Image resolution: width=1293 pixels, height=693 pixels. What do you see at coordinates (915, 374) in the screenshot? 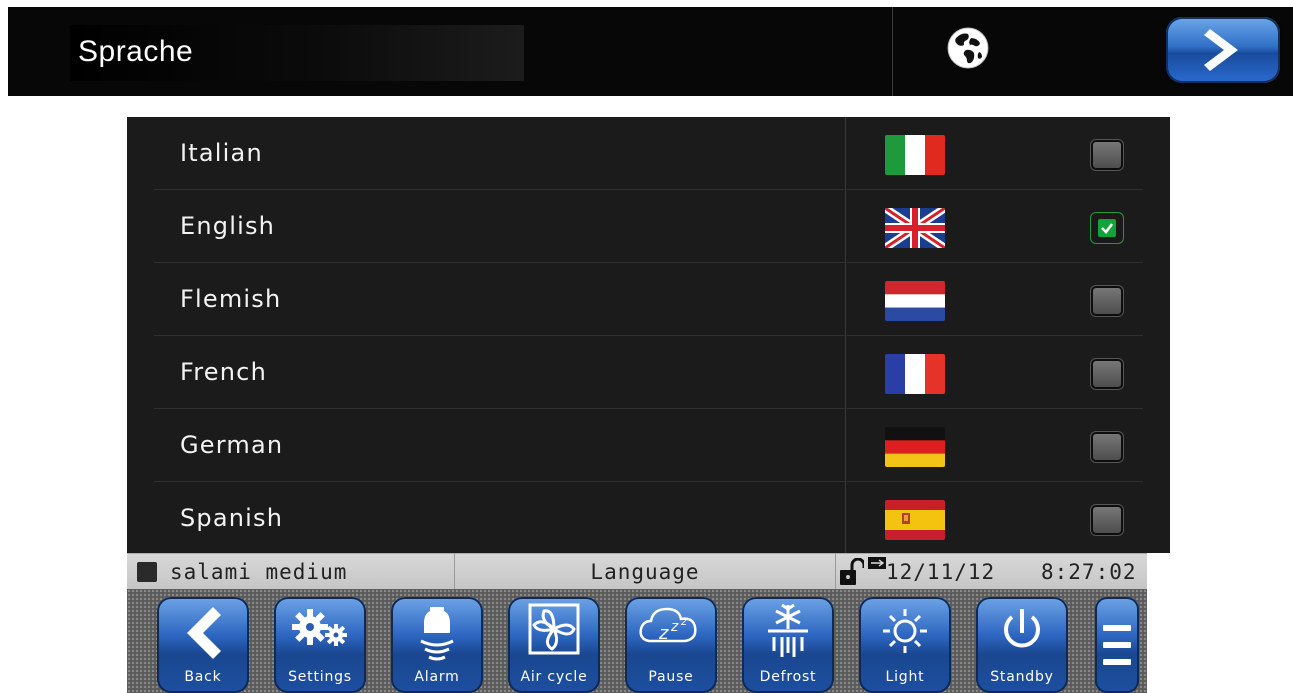
I see `france-flag-icon` at bounding box center [915, 374].